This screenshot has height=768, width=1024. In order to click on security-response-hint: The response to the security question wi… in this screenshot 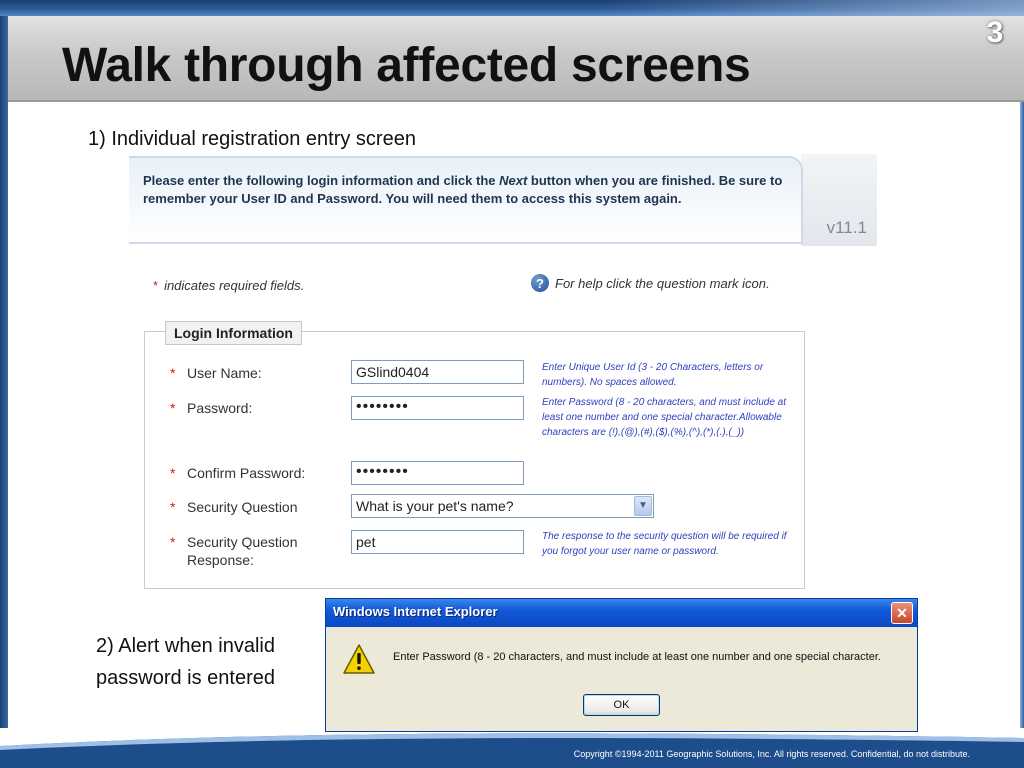, I will do `click(664, 544)`.